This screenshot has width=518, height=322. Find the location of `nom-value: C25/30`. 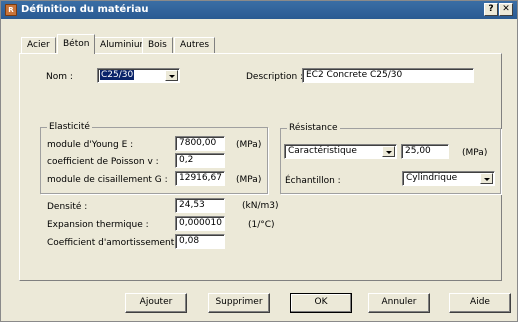

nom-value: C25/30 is located at coordinates (117, 75).